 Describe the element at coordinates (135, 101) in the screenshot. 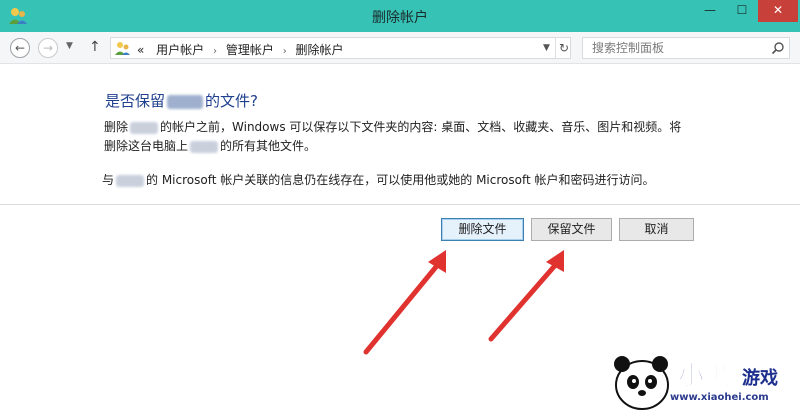

I see `heading-prefix: 是否保留` at that location.